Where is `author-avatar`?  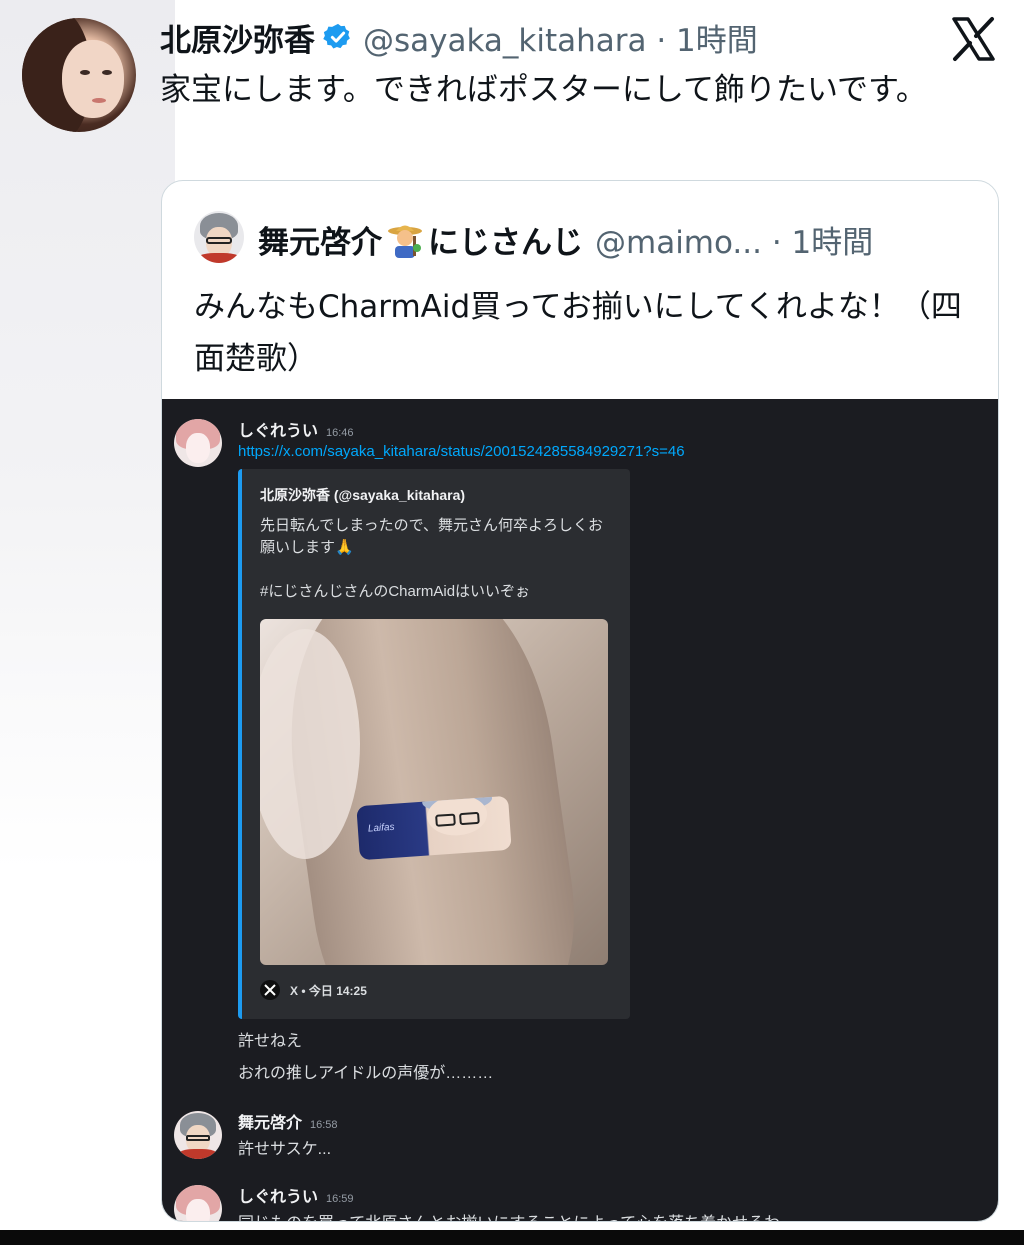 author-avatar is located at coordinates (79, 75).